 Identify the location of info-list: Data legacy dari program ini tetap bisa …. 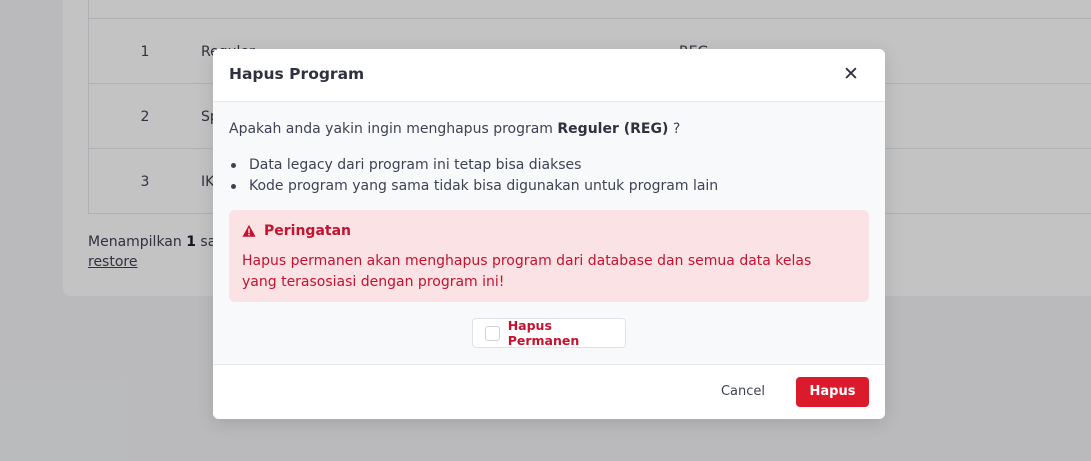
(473, 176).